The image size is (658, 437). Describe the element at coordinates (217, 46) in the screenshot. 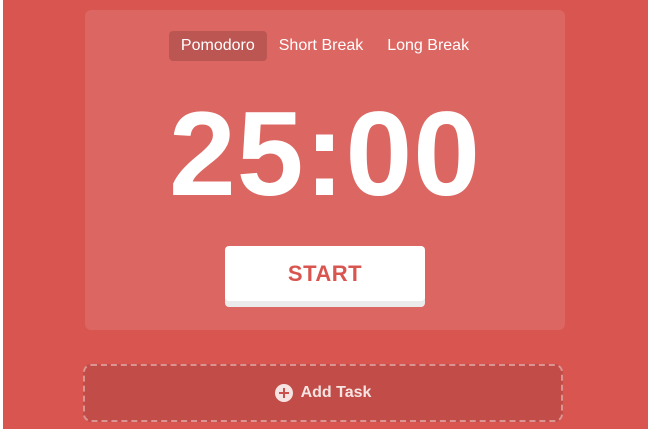

I see `tab-pomodoro: Pomodoro` at that location.